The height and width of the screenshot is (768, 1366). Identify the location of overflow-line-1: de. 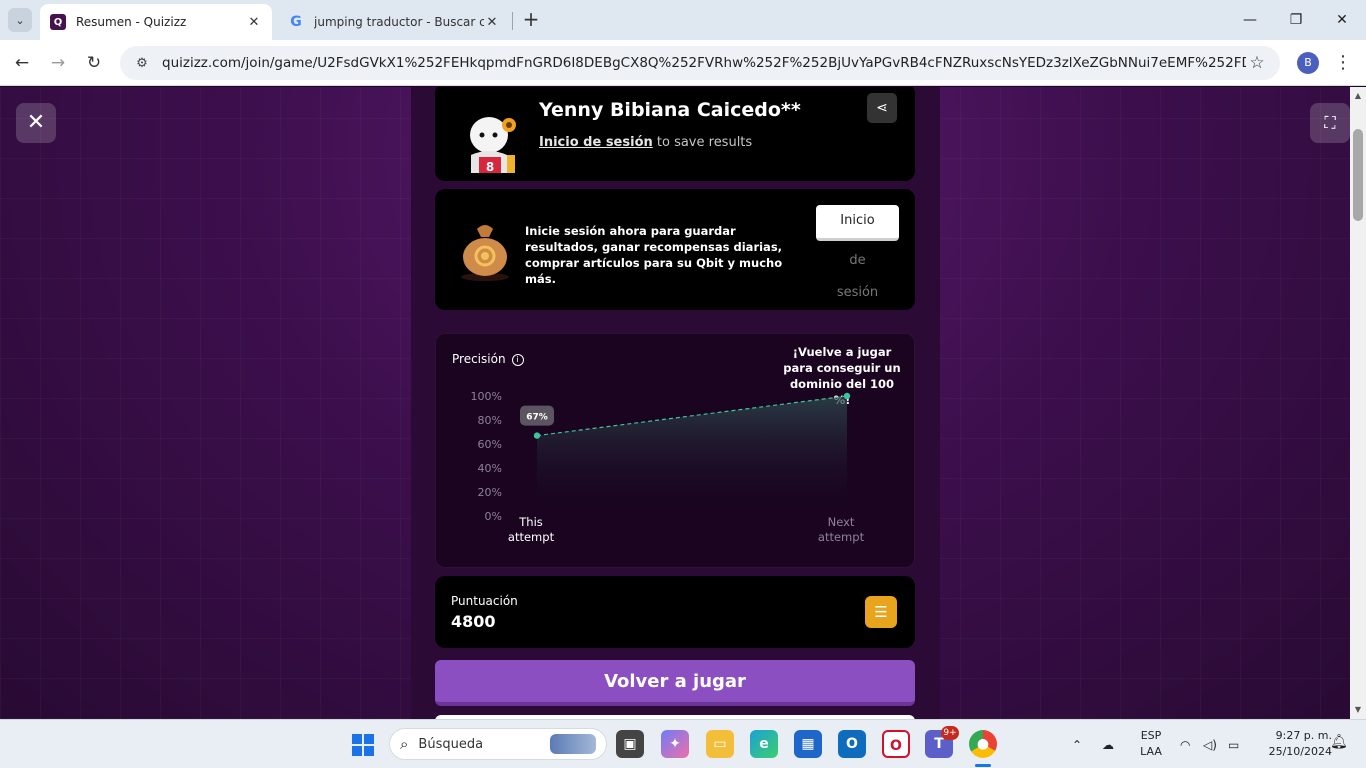
(857, 260).